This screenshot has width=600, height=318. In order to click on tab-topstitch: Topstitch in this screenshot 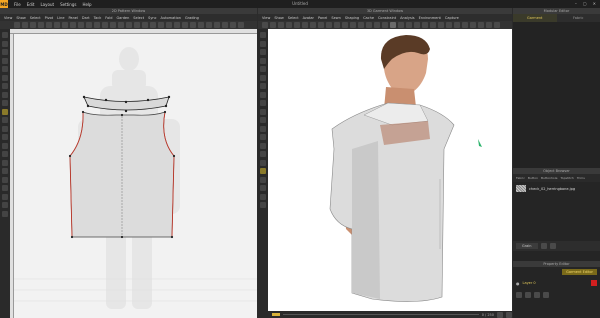, I will do `click(566, 178)`.